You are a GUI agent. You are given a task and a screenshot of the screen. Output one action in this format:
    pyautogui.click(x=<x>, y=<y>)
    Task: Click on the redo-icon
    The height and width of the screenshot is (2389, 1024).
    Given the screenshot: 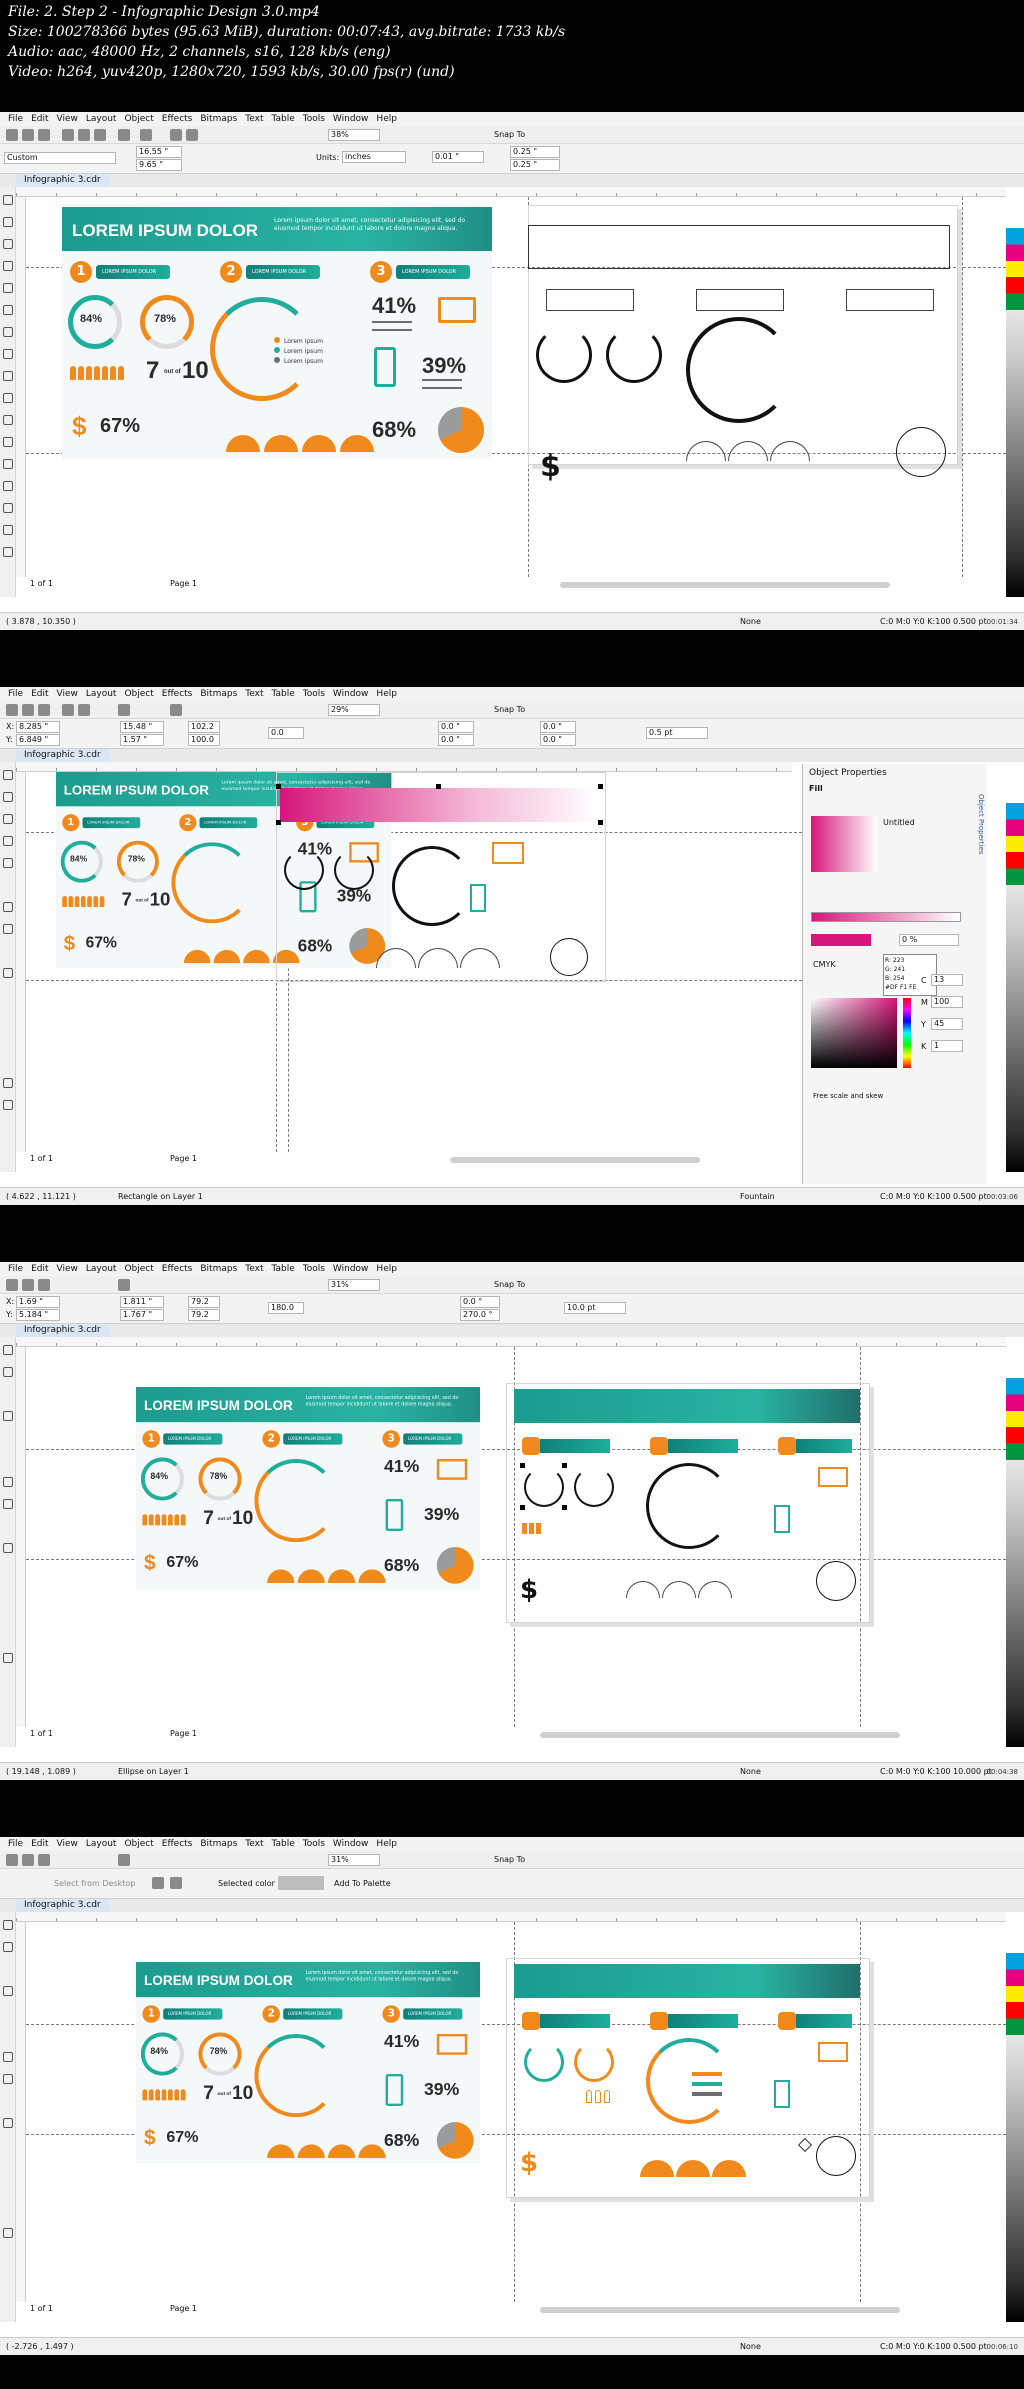 What is the action you would take?
    pyautogui.click(x=146, y=135)
    